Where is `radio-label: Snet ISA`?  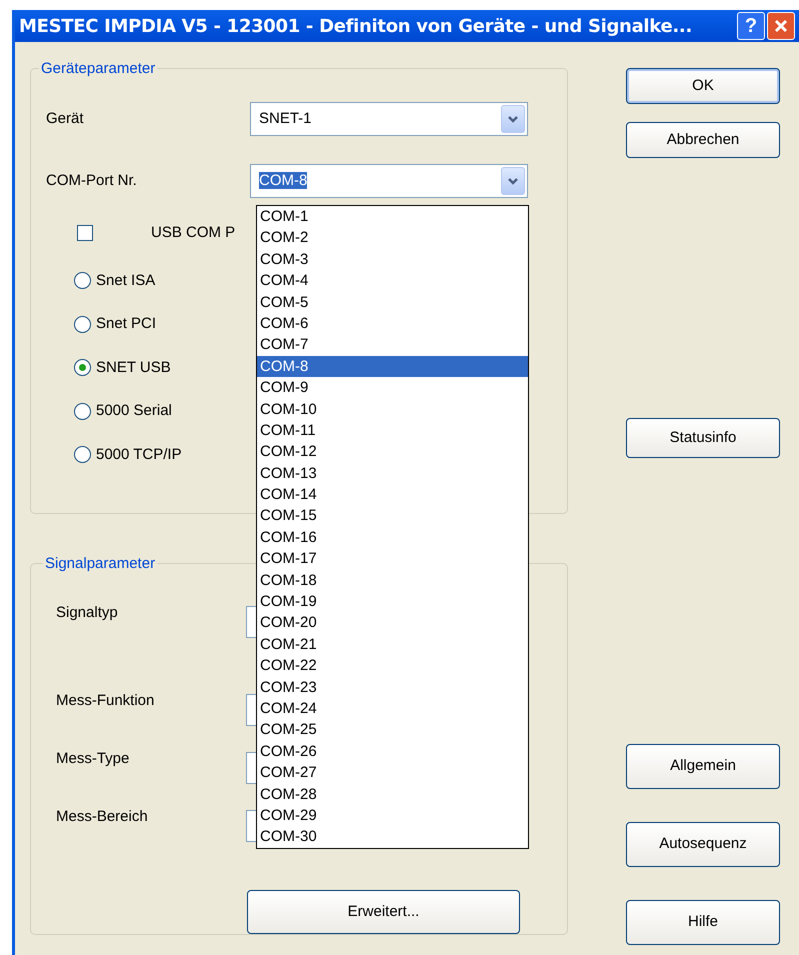 radio-label: Snet ISA is located at coordinates (126, 280).